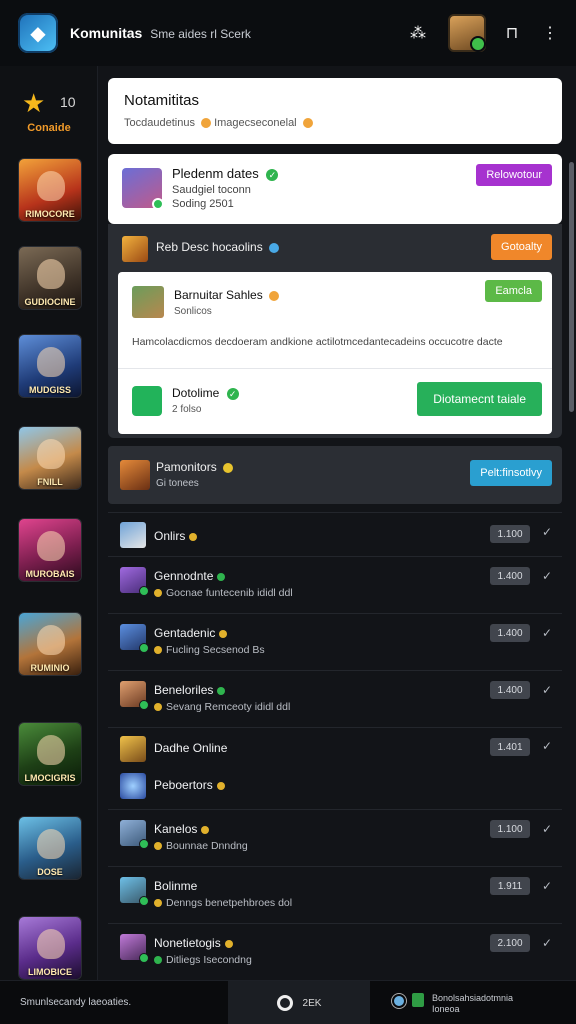 Image resolution: width=576 pixels, height=1024 pixels. I want to click on game-tile: LMOCIGRIS, so click(50, 754).